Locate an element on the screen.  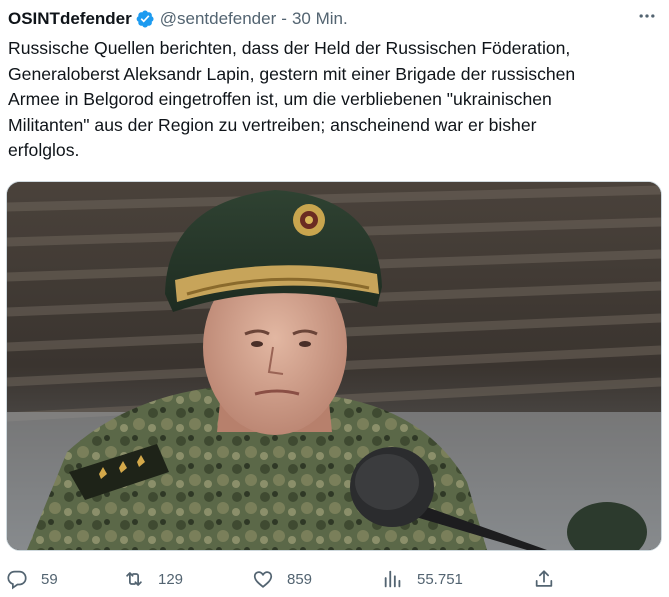
retweet-button: 129 is located at coordinates (153, 579).